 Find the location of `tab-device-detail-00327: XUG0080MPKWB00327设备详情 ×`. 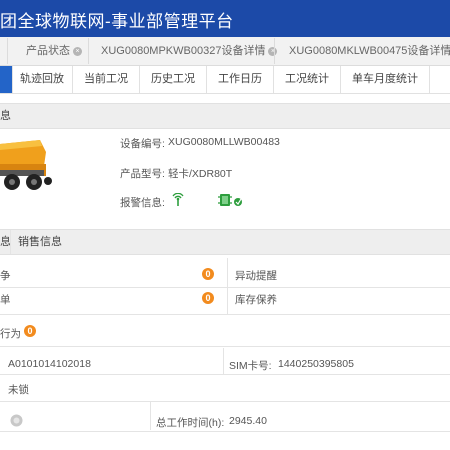

tab-device-detail-00327: XUG0080MPKWB00327设备详情 × is located at coordinates (189, 51).